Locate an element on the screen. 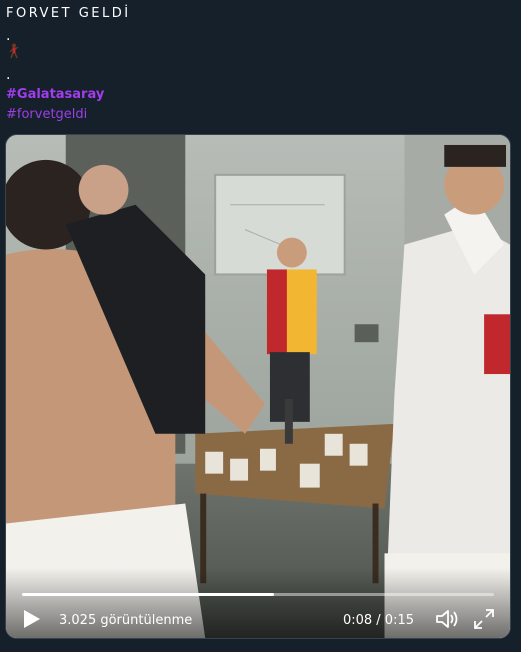  view-count: 3.025 görüntülenme is located at coordinates (126, 620).